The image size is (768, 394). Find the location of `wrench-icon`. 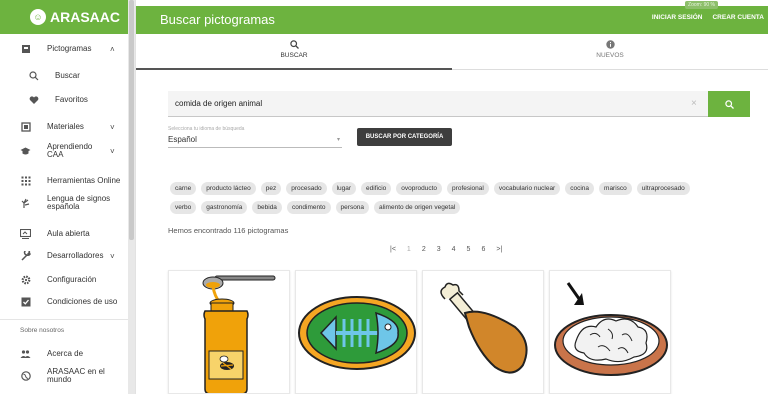

wrench-icon is located at coordinates (25, 256).